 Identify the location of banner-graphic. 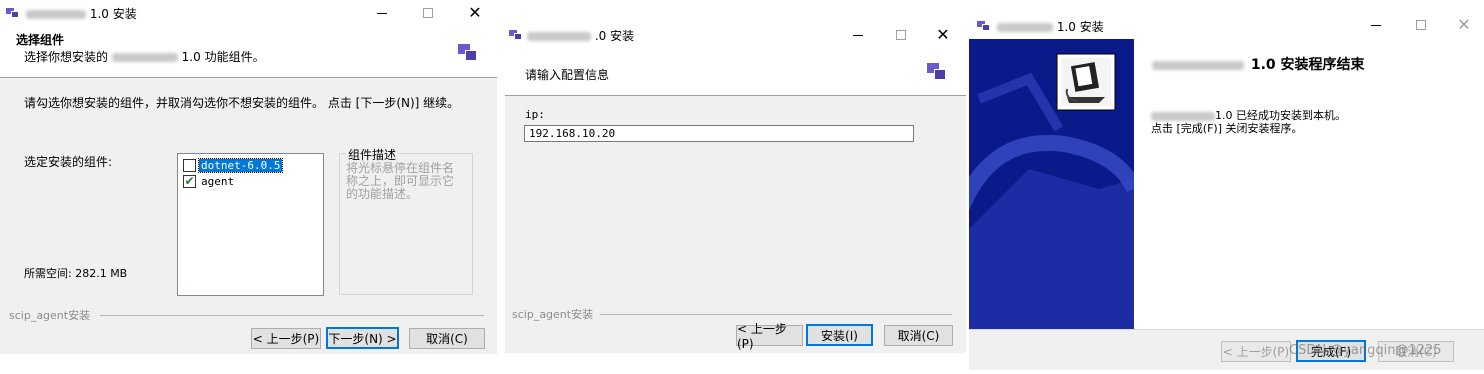
(1051, 184).